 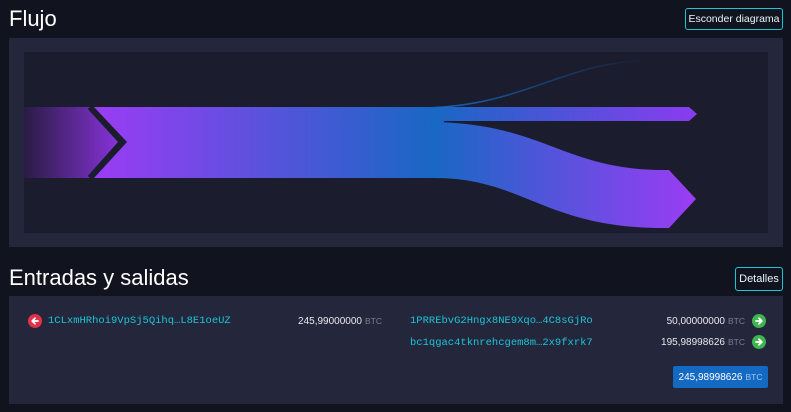 What do you see at coordinates (705, 321) in the screenshot?
I see `output-amount-1: 50,00000000 BTC` at bounding box center [705, 321].